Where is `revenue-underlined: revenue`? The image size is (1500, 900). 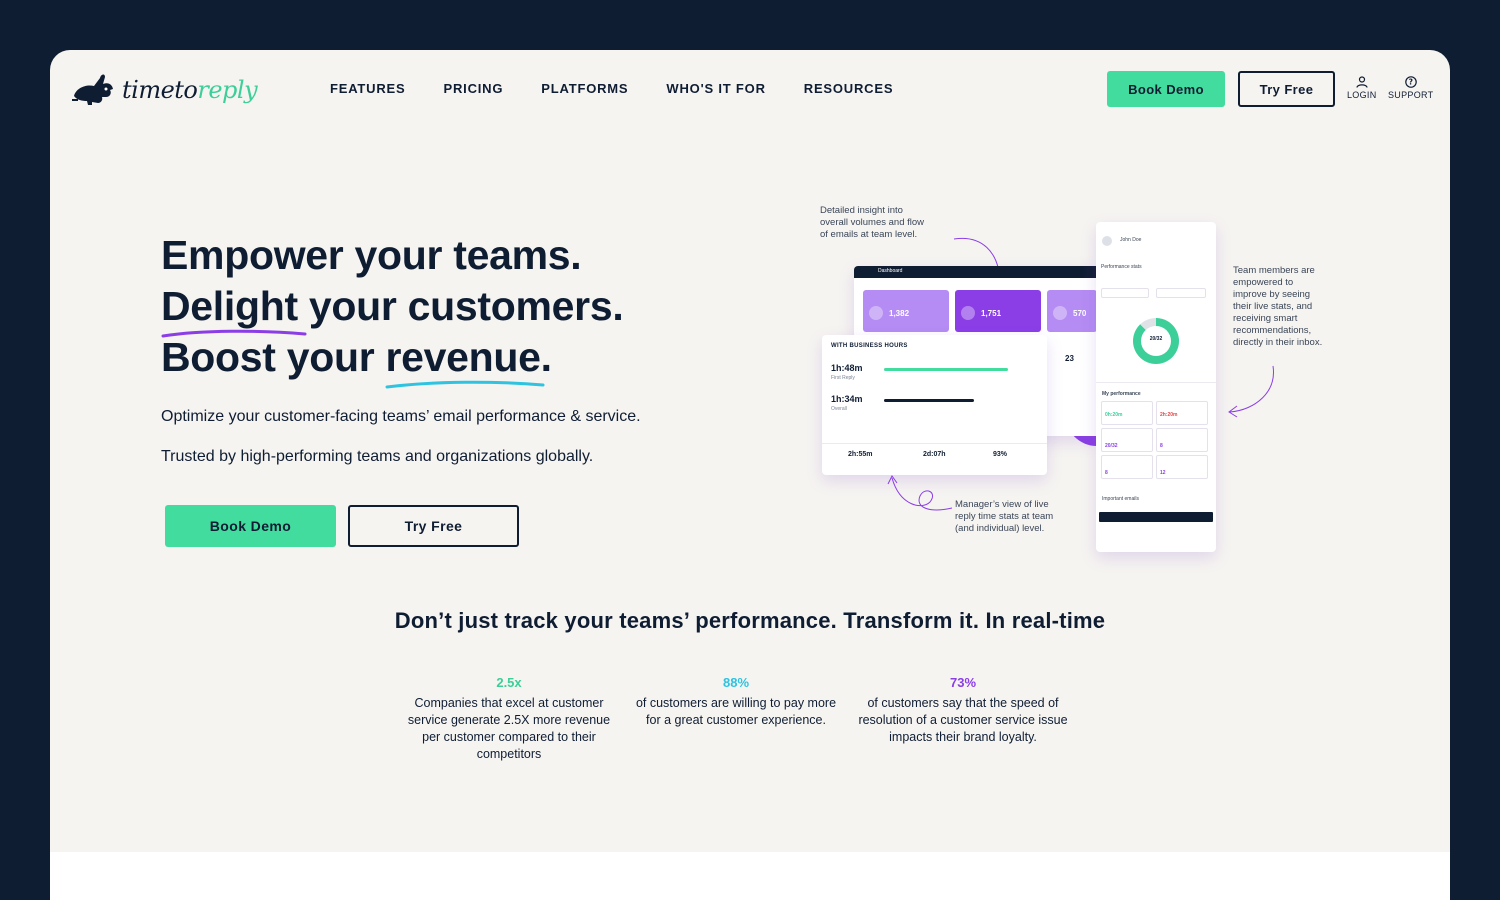
revenue-underlined: revenue is located at coordinates (465, 360).